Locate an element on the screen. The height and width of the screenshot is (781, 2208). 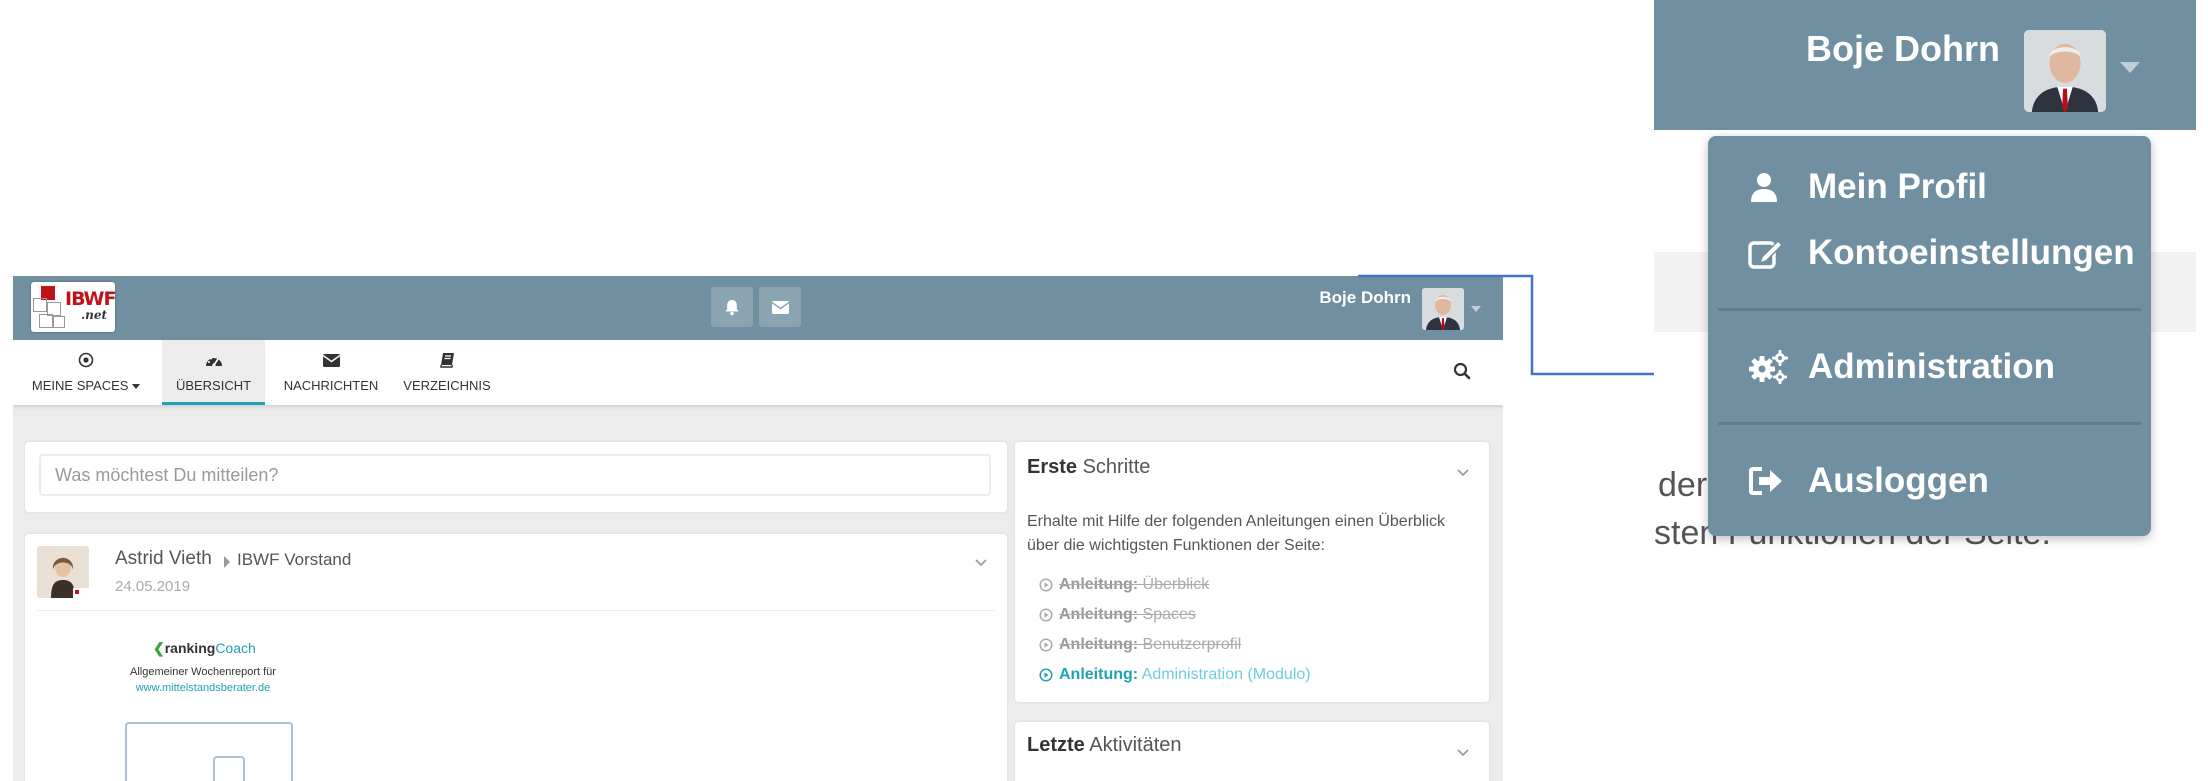
share-input is located at coordinates (515, 475).